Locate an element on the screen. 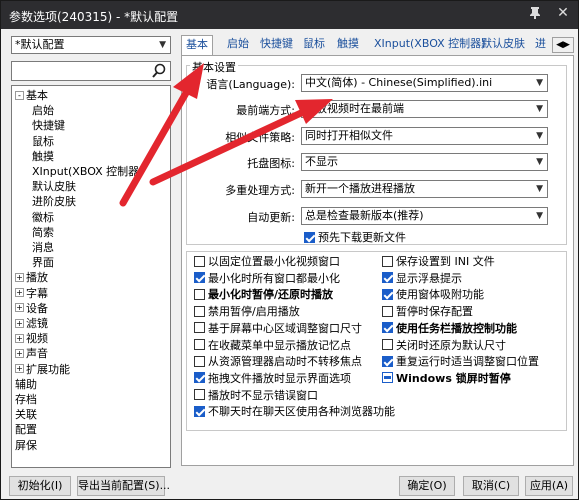 The width and height of the screenshot is (579, 500). tree-item: 徽标 is located at coordinates (43, 217).